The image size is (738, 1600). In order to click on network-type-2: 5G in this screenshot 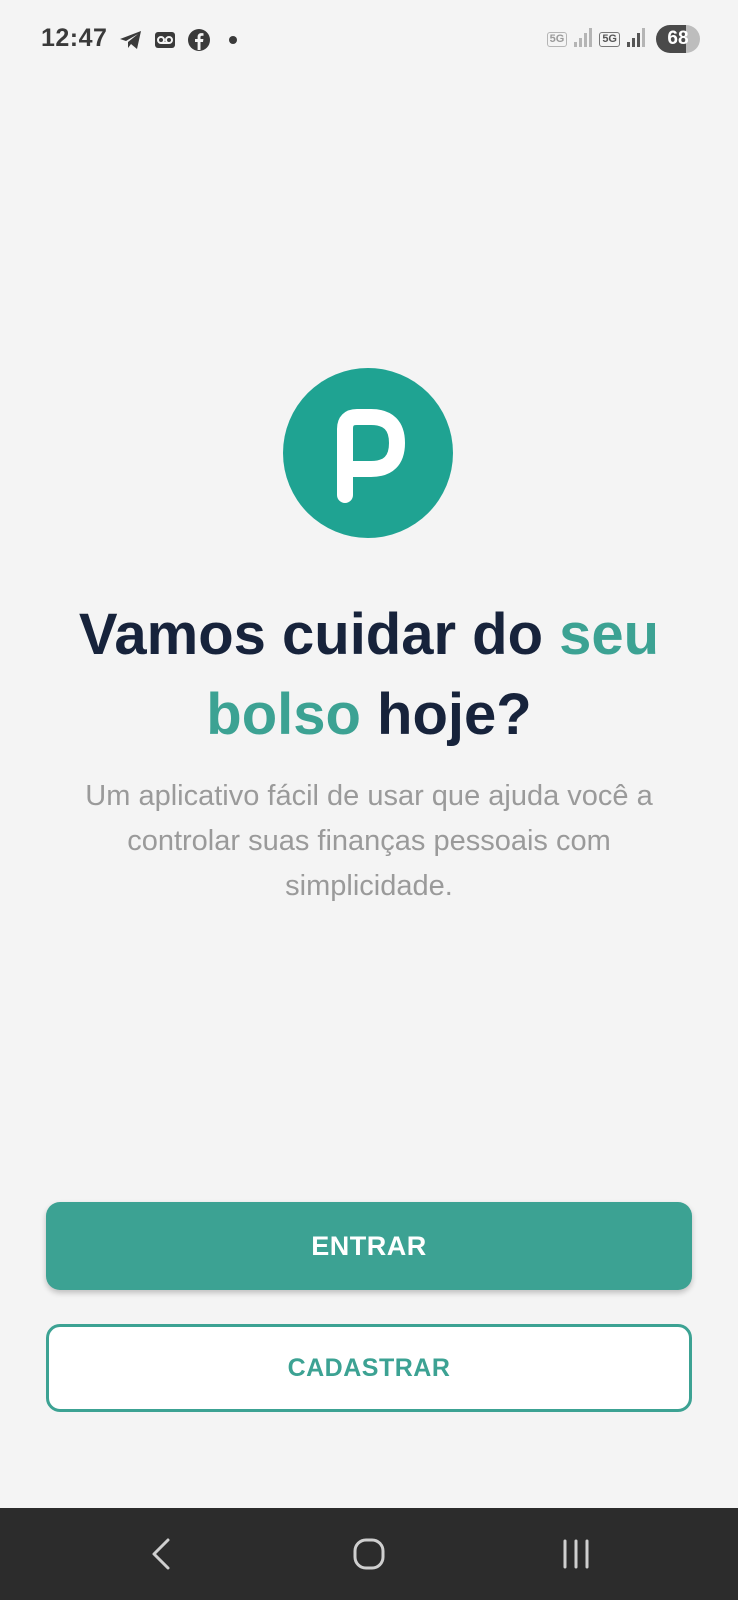, I will do `click(609, 39)`.